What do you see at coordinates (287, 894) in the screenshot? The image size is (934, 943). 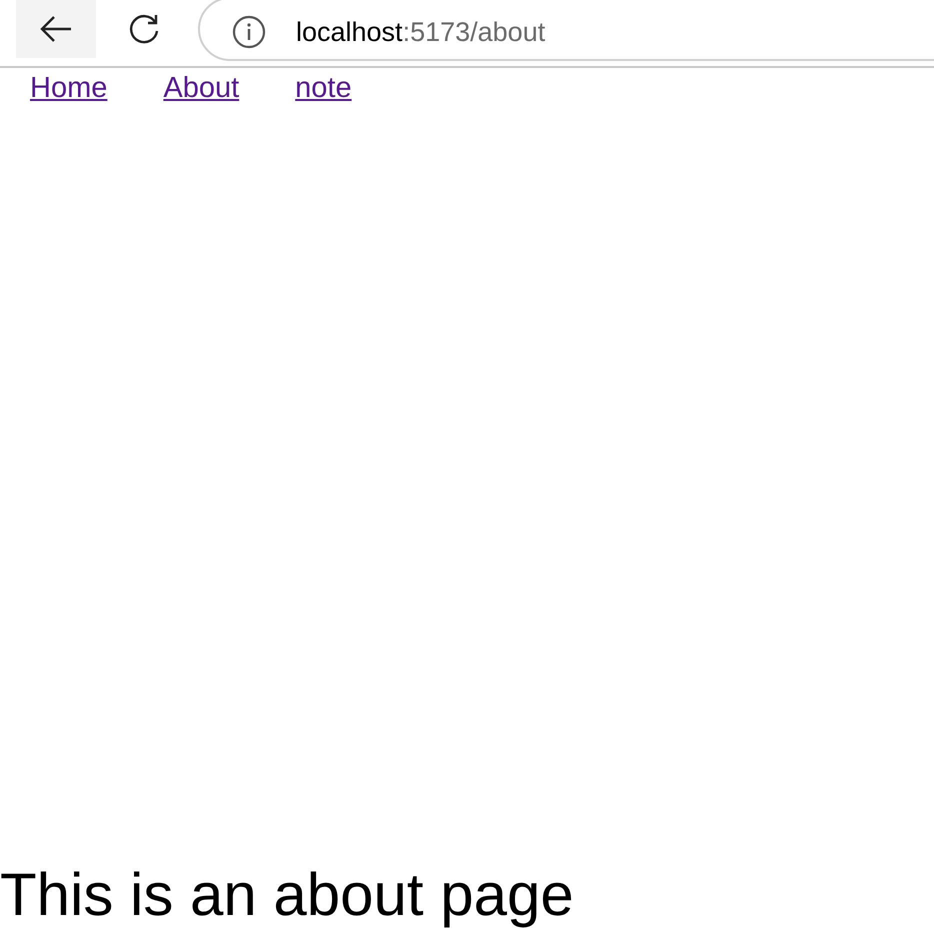 I see `page-heading: This is an about page` at bounding box center [287, 894].